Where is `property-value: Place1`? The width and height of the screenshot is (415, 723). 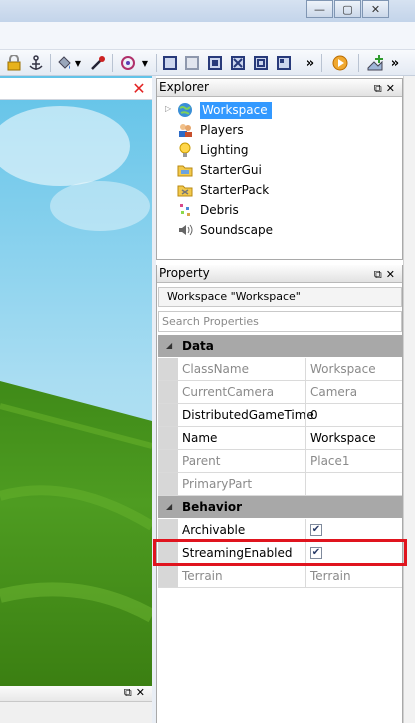 property-value: Place1 is located at coordinates (330, 461).